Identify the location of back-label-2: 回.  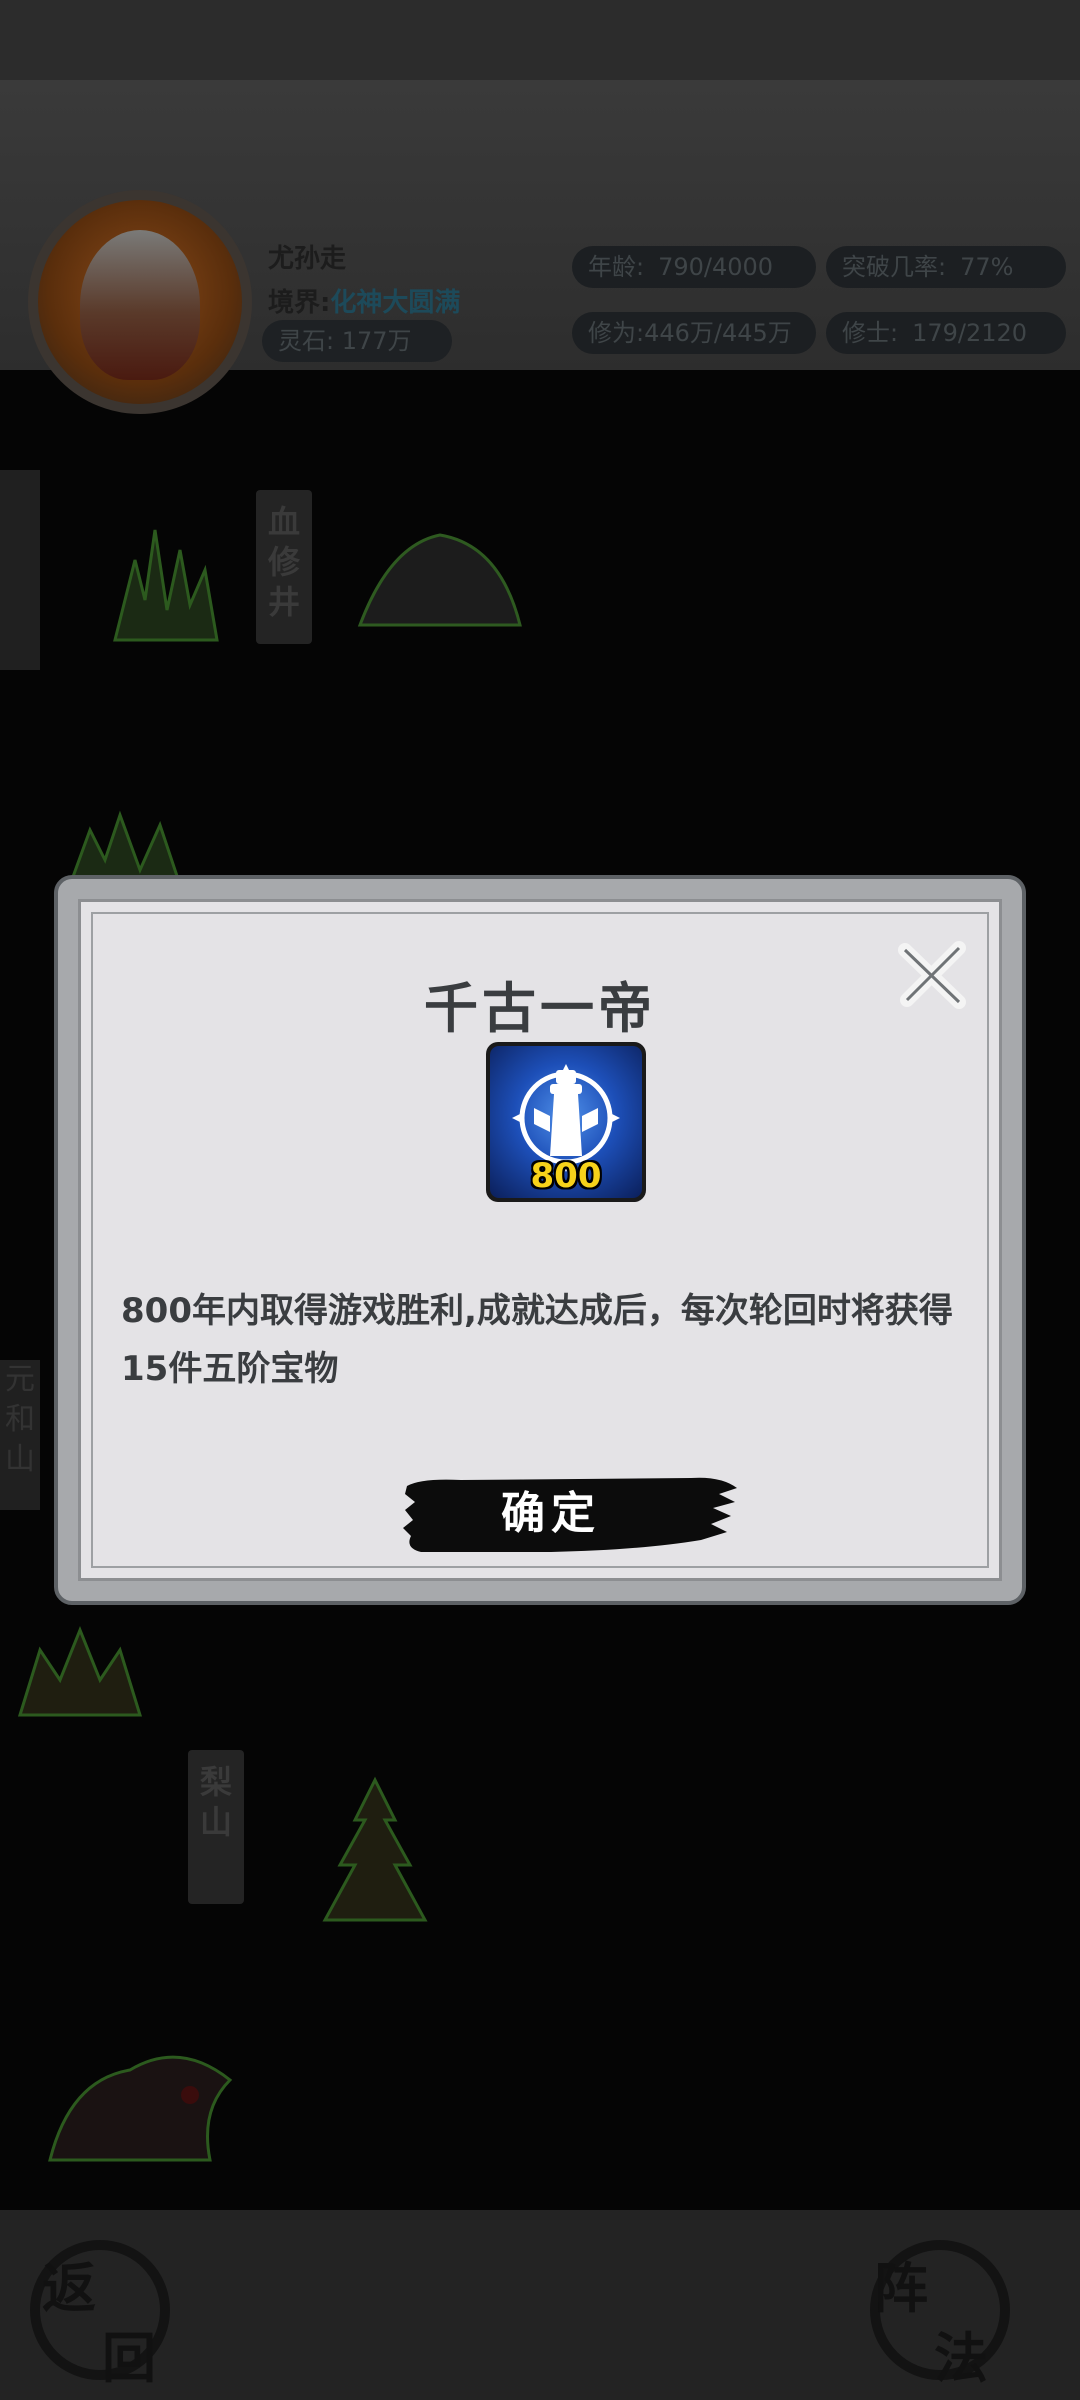
(129, 2358).